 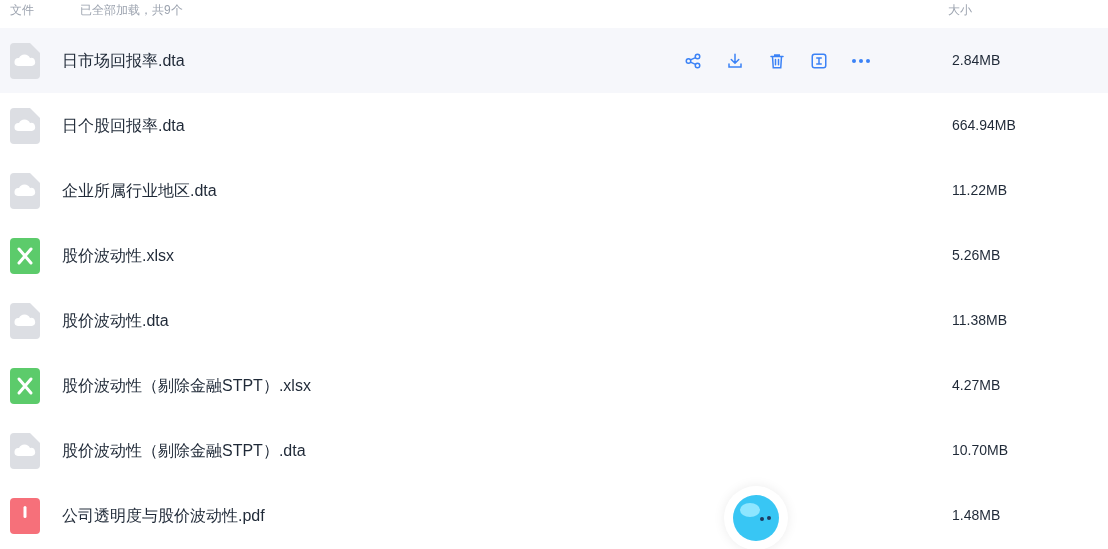 I want to click on load-status: 已全部加载，共9个, so click(x=131, y=10).